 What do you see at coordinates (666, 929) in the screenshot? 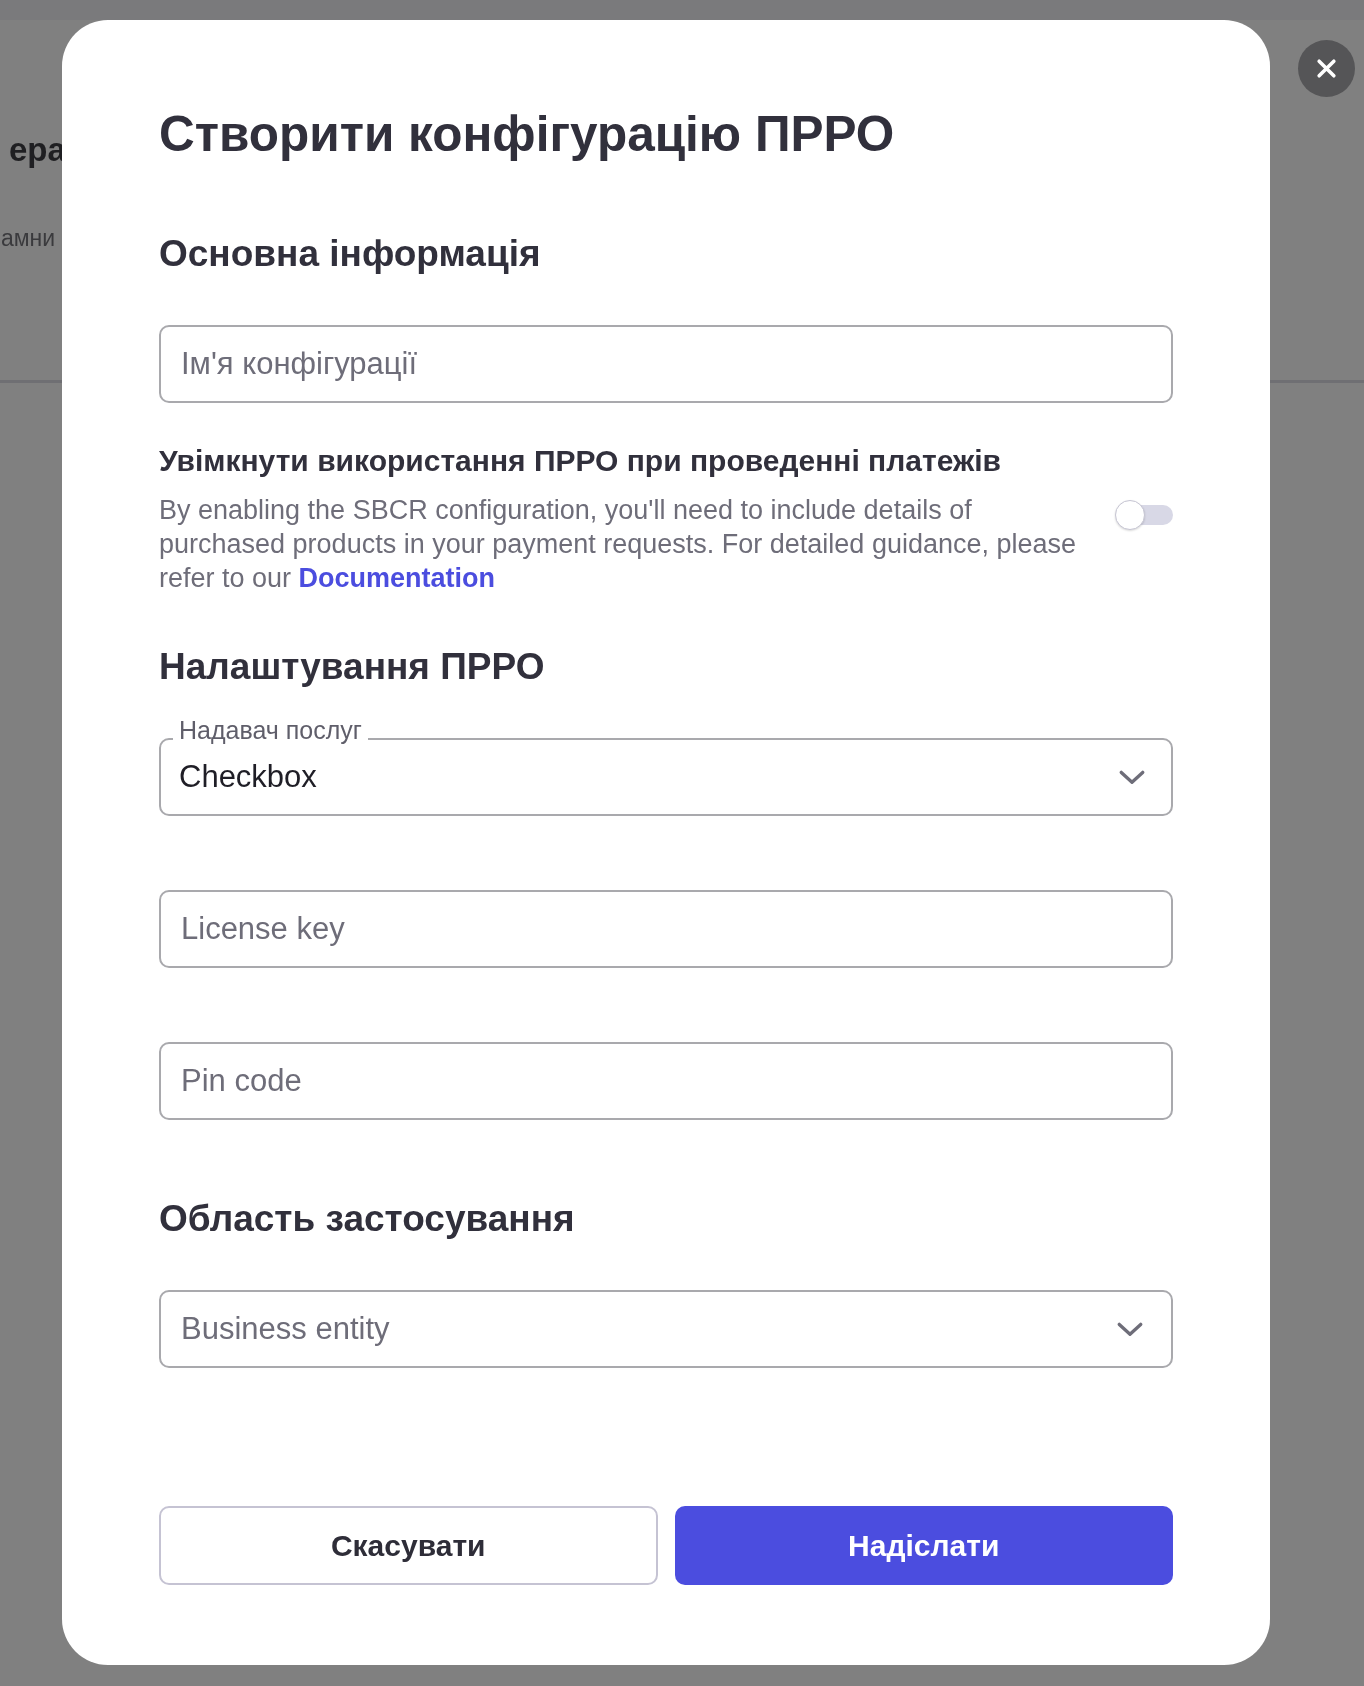
I see `text-field: License key` at bounding box center [666, 929].